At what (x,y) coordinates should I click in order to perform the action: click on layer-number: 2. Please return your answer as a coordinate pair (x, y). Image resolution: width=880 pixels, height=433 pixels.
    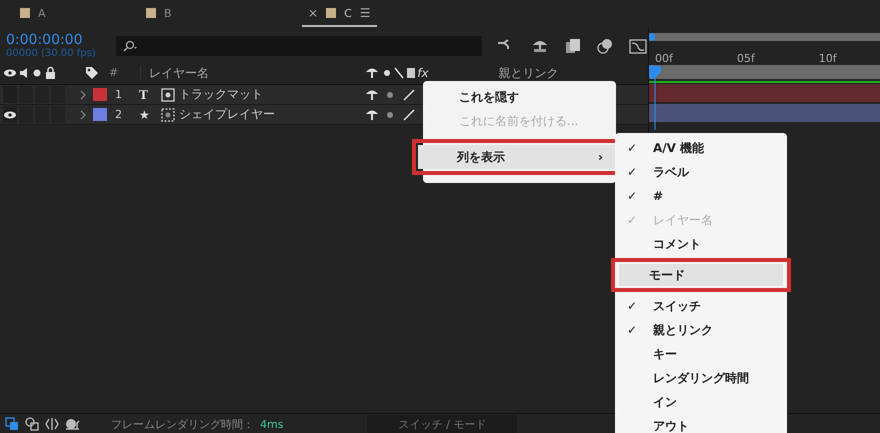
    Looking at the image, I should click on (119, 114).